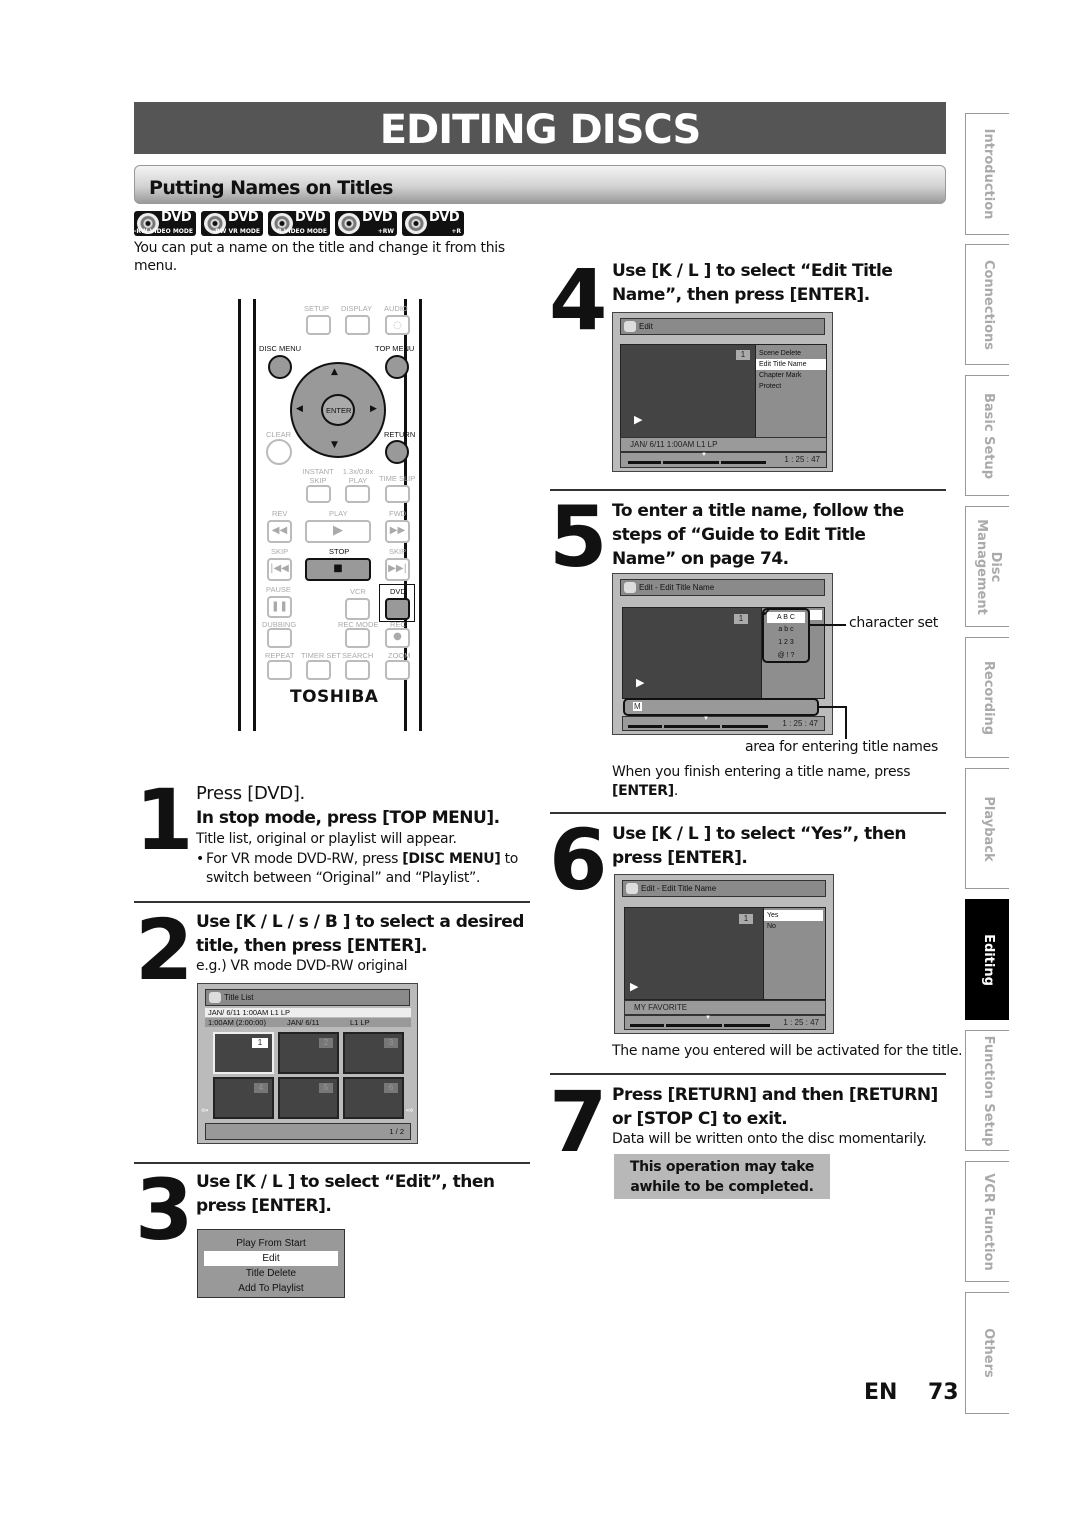 Image resolution: width=1080 pixels, height=1527 pixels. What do you see at coordinates (373, 1053) in the screenshot?
I see `thumbnail-3: 3` at bounding box center [373, 1053].